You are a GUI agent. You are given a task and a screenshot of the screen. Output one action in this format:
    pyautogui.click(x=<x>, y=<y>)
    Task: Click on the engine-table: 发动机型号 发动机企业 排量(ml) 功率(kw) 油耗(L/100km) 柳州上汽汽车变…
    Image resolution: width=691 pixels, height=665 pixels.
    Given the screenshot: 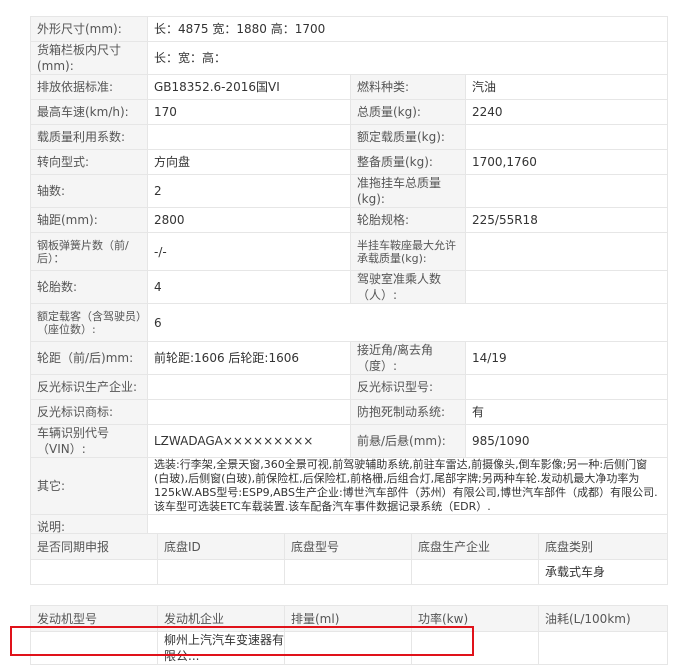 What is the action you would take?
    pyautogui.click(x=349, y=635)
    